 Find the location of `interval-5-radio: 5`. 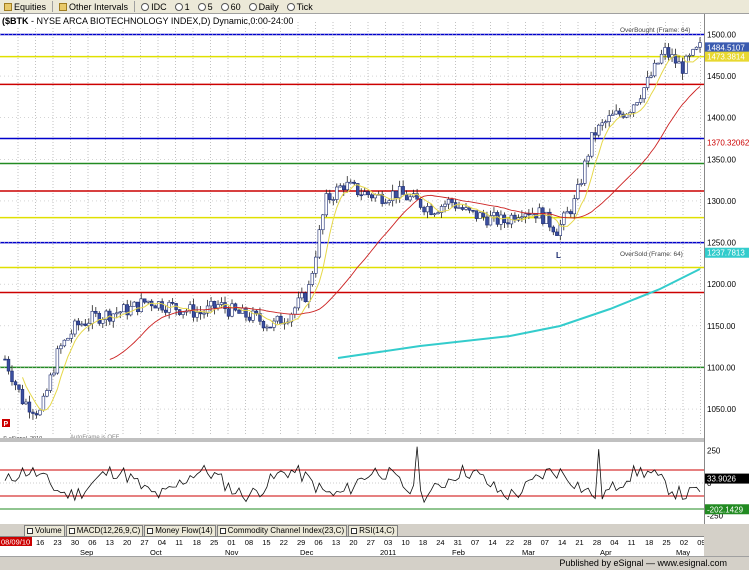

interval-5-radio: 5 is located at coordinates (205, 7).